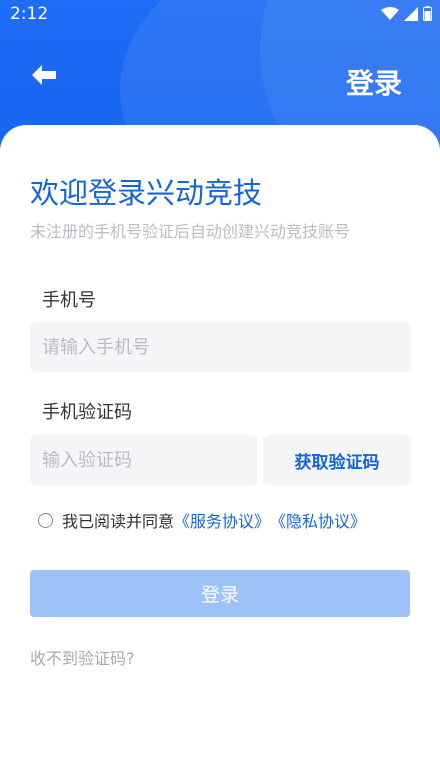 The width and height of the screenshot is (440, 770). I want to click on status-icons, so click(406, 15).